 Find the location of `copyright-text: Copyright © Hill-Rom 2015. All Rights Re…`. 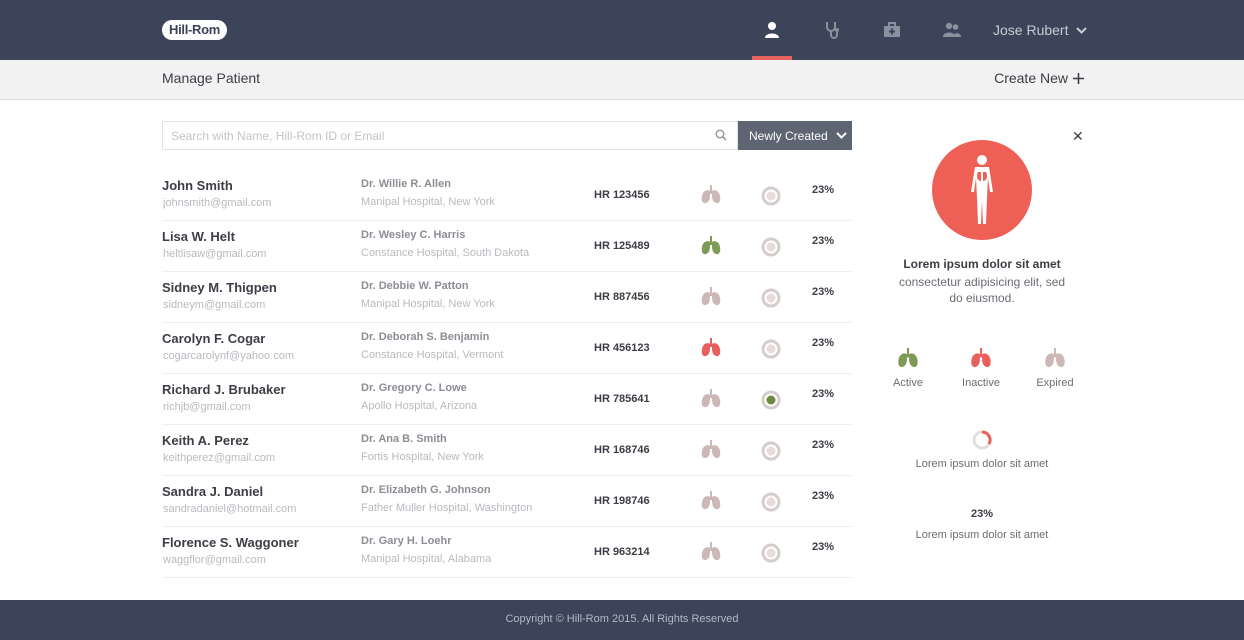

copyright-text: Copyright © Hill-Rom 2015. All Rights Re… is located at coordinates (622, 619).